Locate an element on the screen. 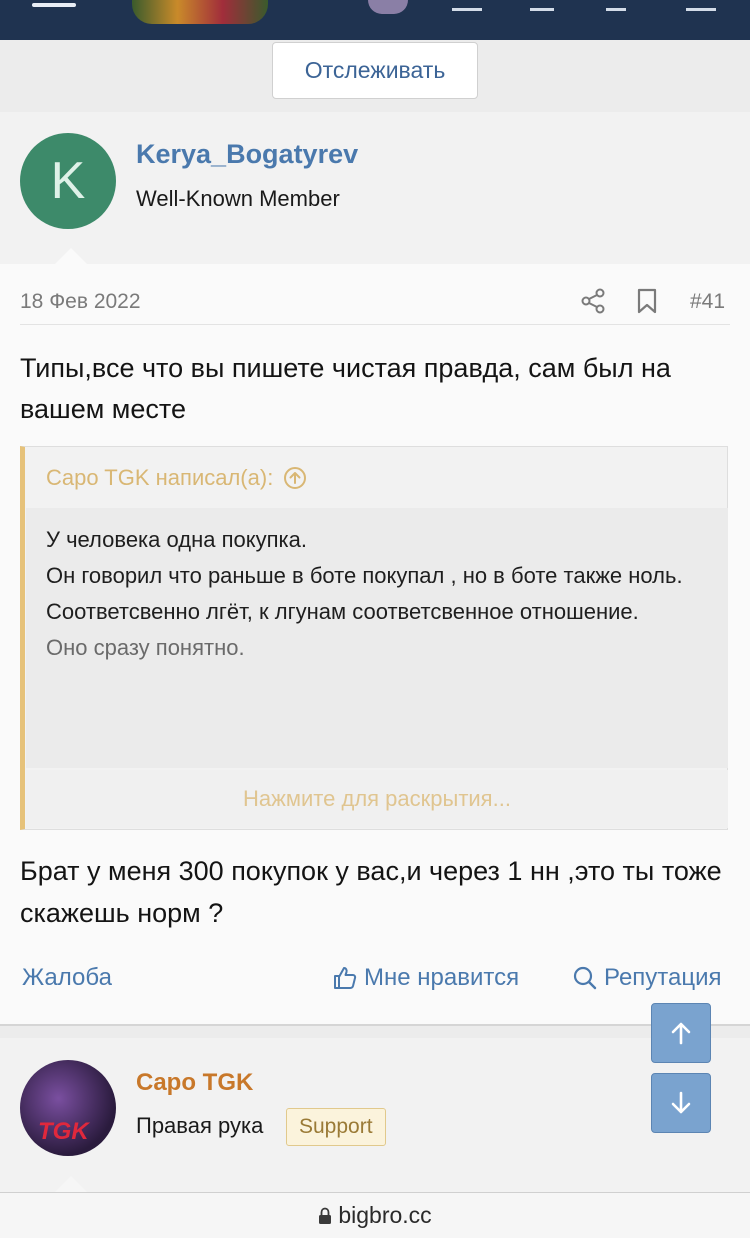  quote-line: Оно сразу понятно. is located at coordinates (145, 647).